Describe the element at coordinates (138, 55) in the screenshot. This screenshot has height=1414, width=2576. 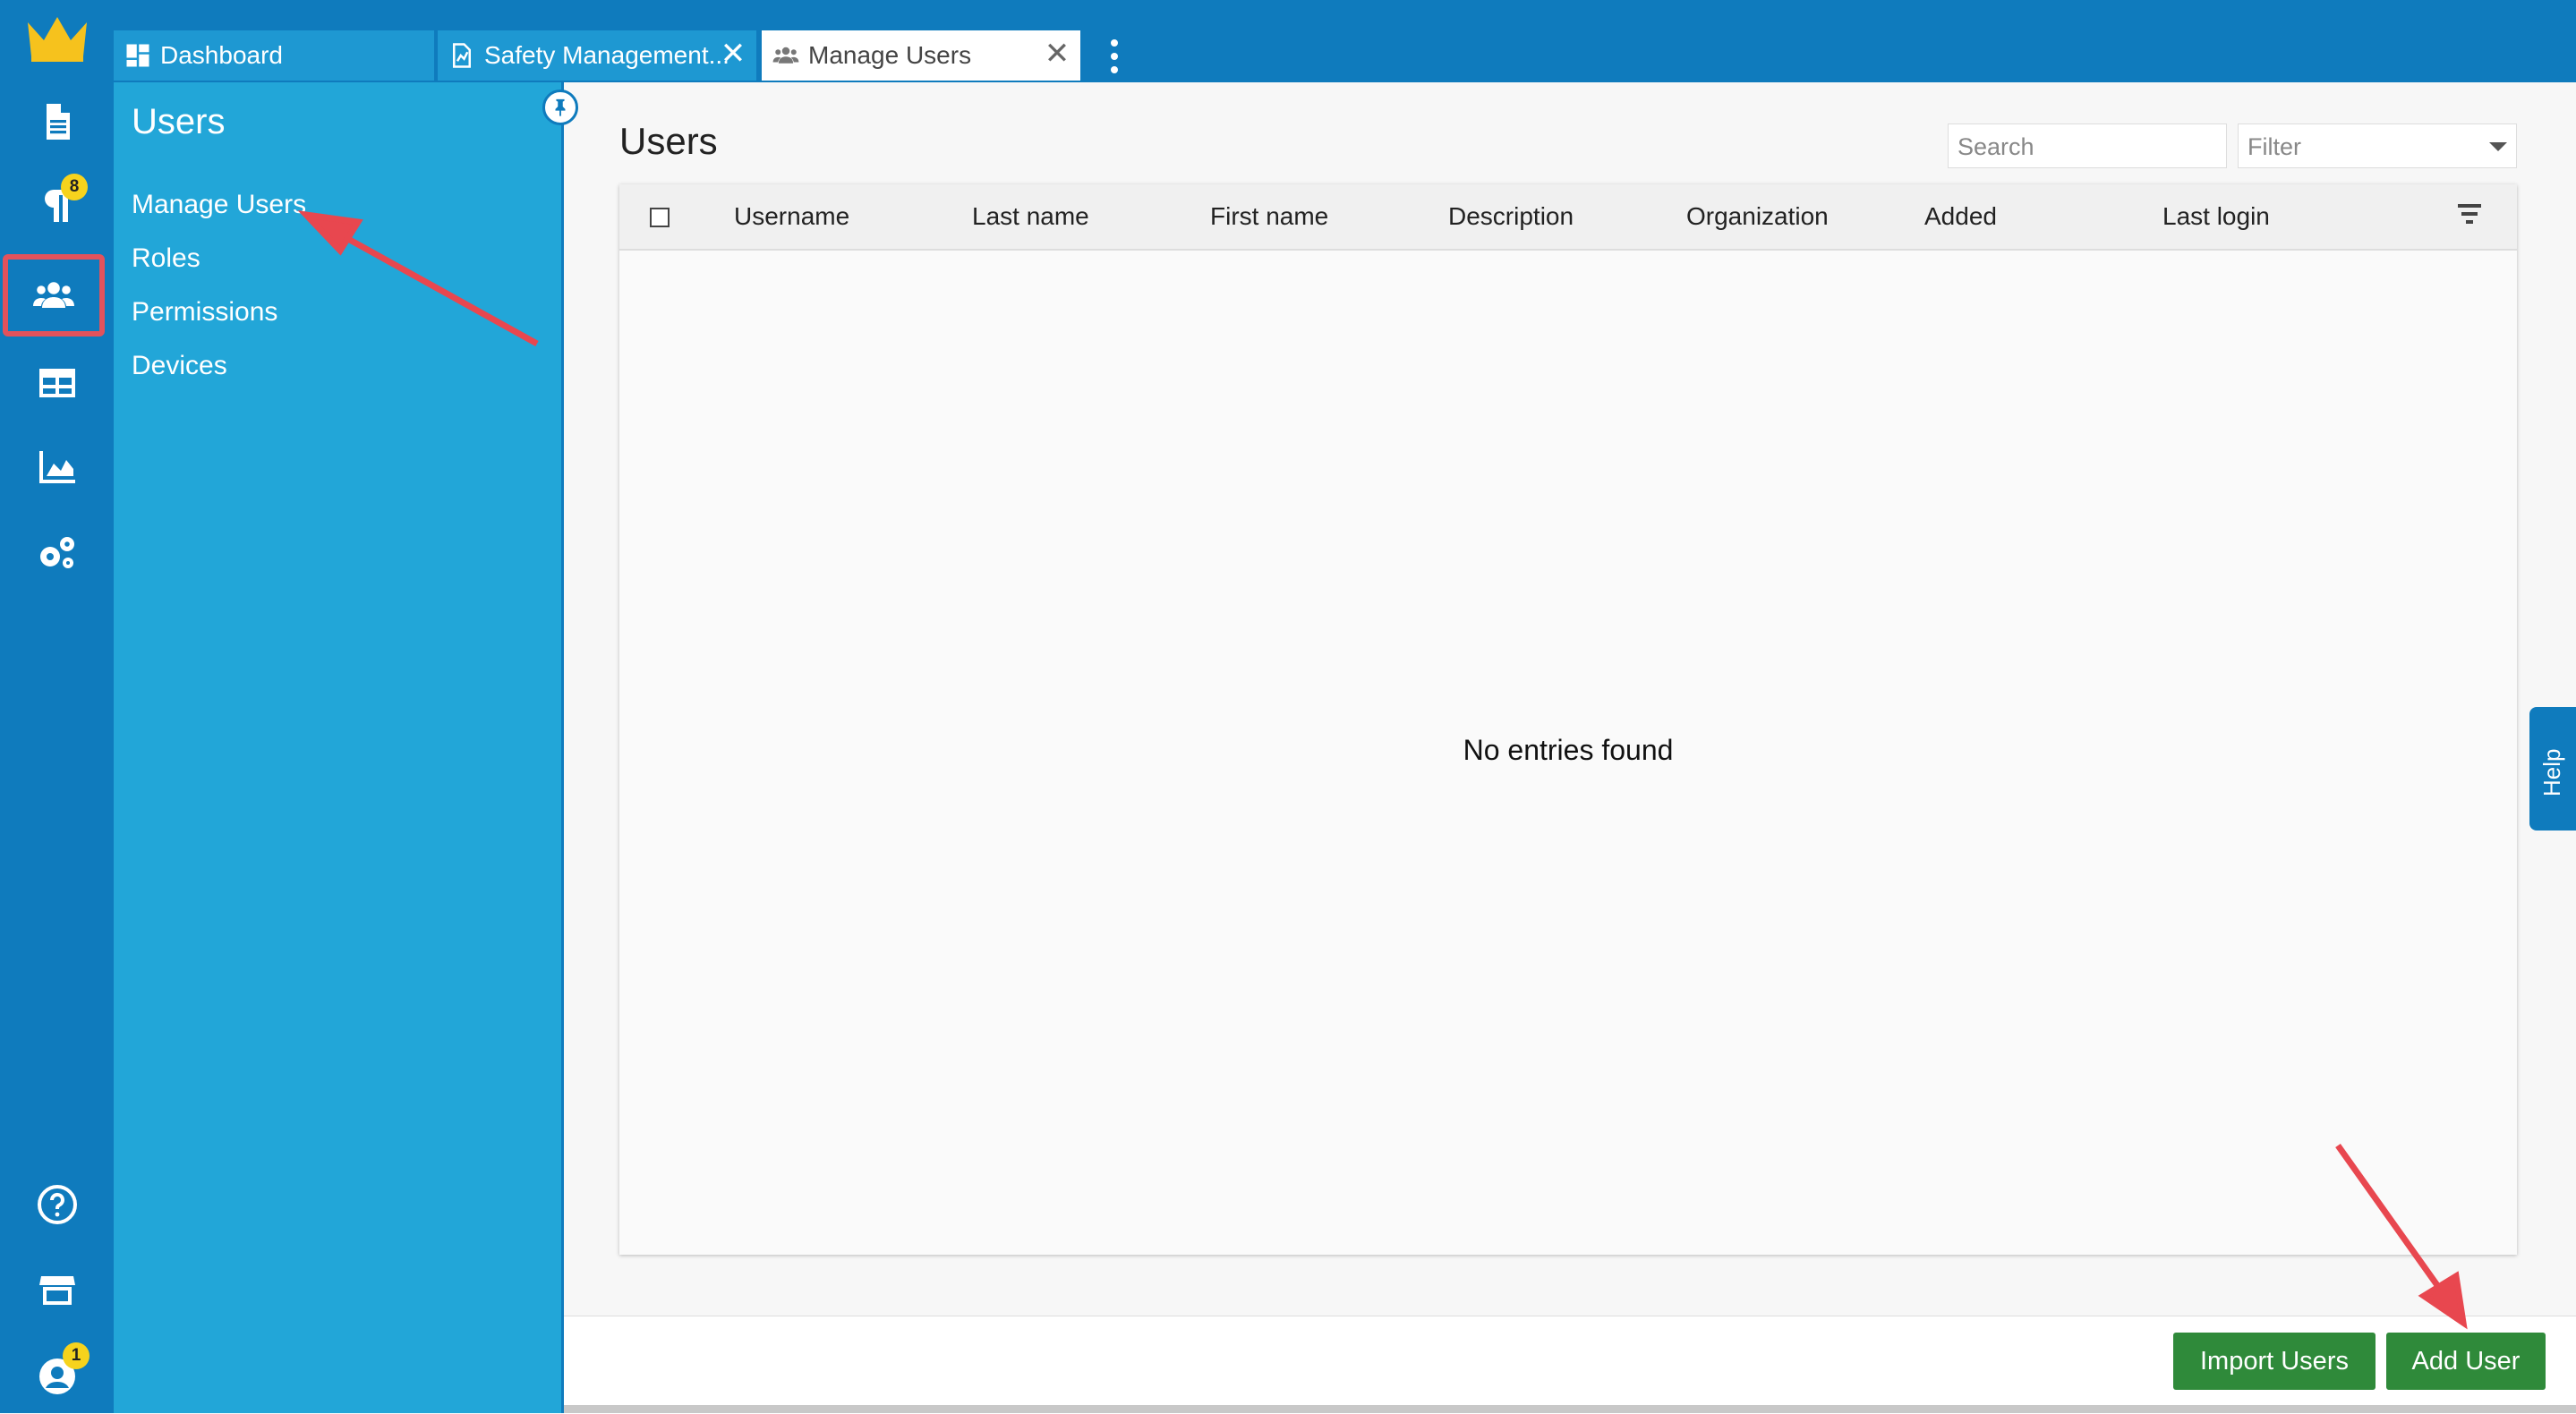
I see `dashboard-icon` at that location.